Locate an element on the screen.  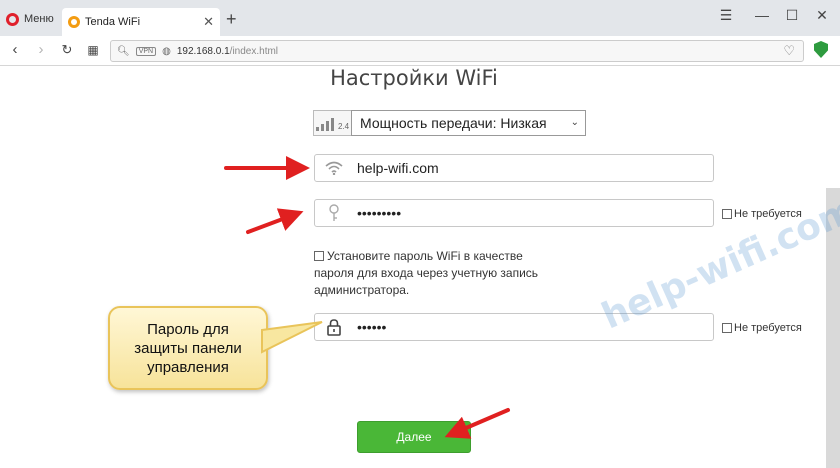
page-title: Настройки WiFi is located at coordinates (414, 78).